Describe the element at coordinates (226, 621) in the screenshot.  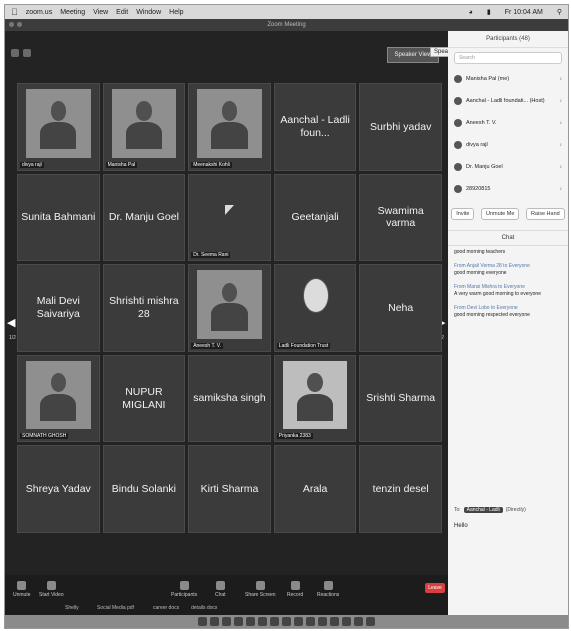
I see `safari-icon` at that location.